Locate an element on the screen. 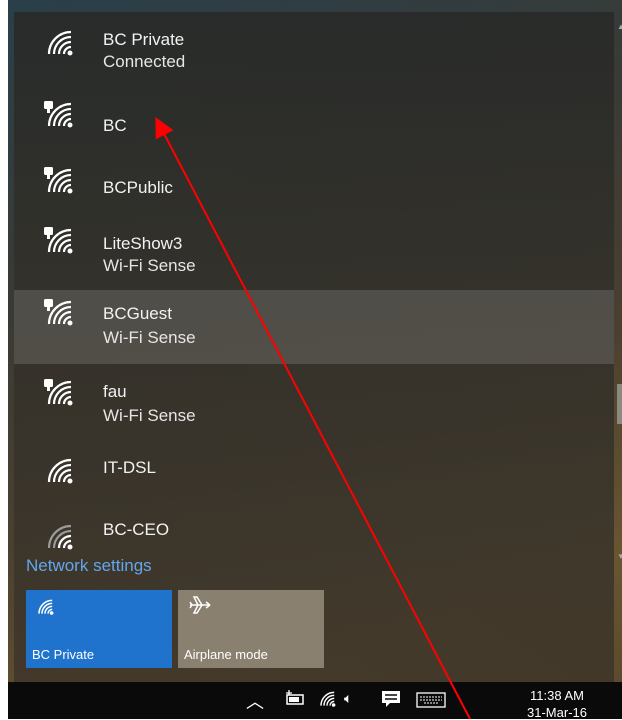 Image resolution: width=622 pixels, height=720 pixels. airplane-icon is located at coordinates (200, 605).